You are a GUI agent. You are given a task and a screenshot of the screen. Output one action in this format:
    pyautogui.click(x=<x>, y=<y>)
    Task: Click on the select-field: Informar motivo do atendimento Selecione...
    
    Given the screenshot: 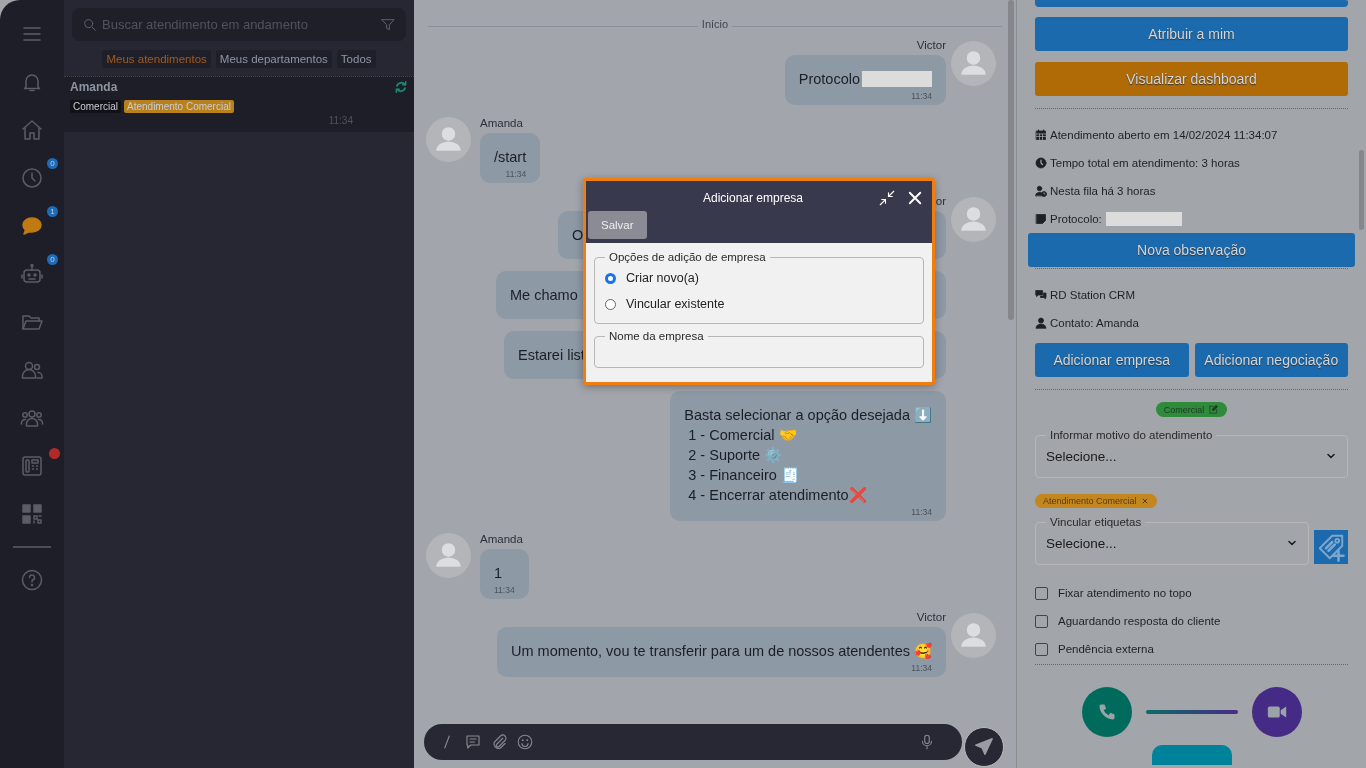 What is the action you would take?
    pyautogui.click(x=1191, y=453)
    